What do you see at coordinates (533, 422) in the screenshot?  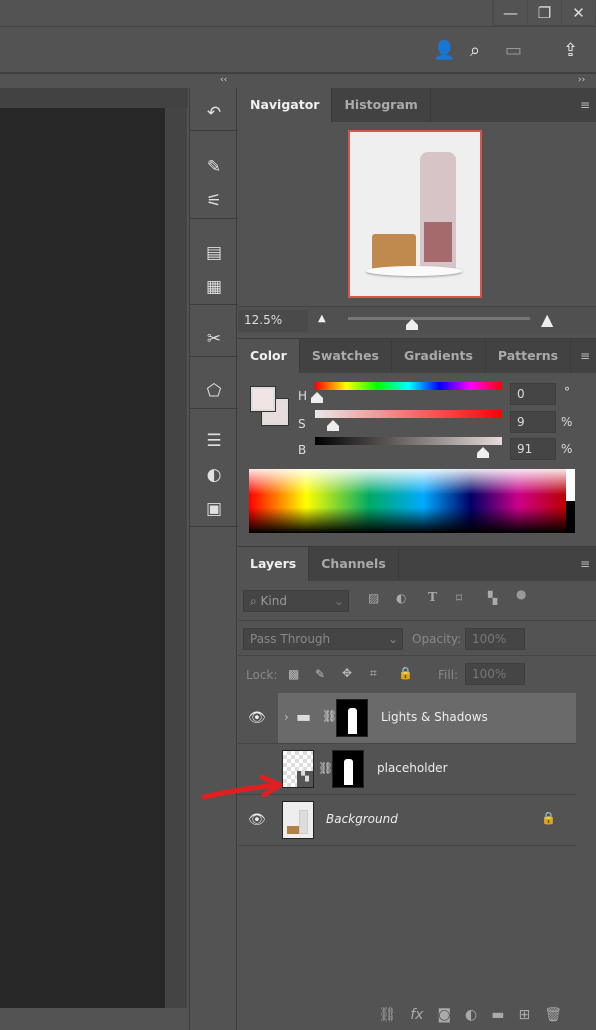 I see `saturation-field: 9` at bounding box center [533, 422].